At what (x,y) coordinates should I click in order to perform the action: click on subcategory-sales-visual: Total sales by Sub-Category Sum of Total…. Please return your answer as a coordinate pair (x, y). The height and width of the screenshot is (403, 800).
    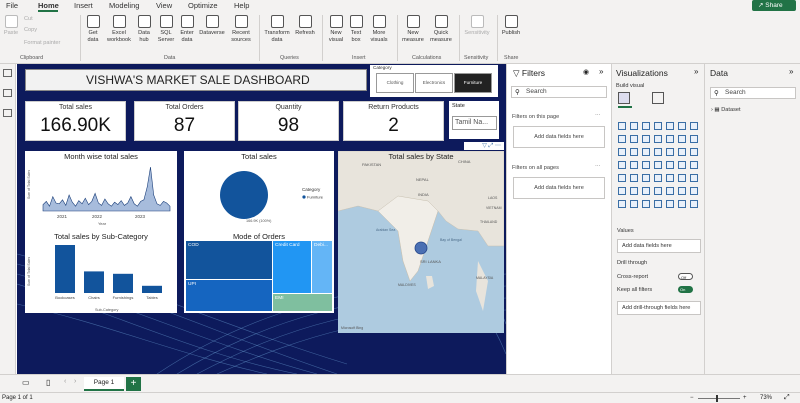
    Looking at the image, I should click on (101, 272).